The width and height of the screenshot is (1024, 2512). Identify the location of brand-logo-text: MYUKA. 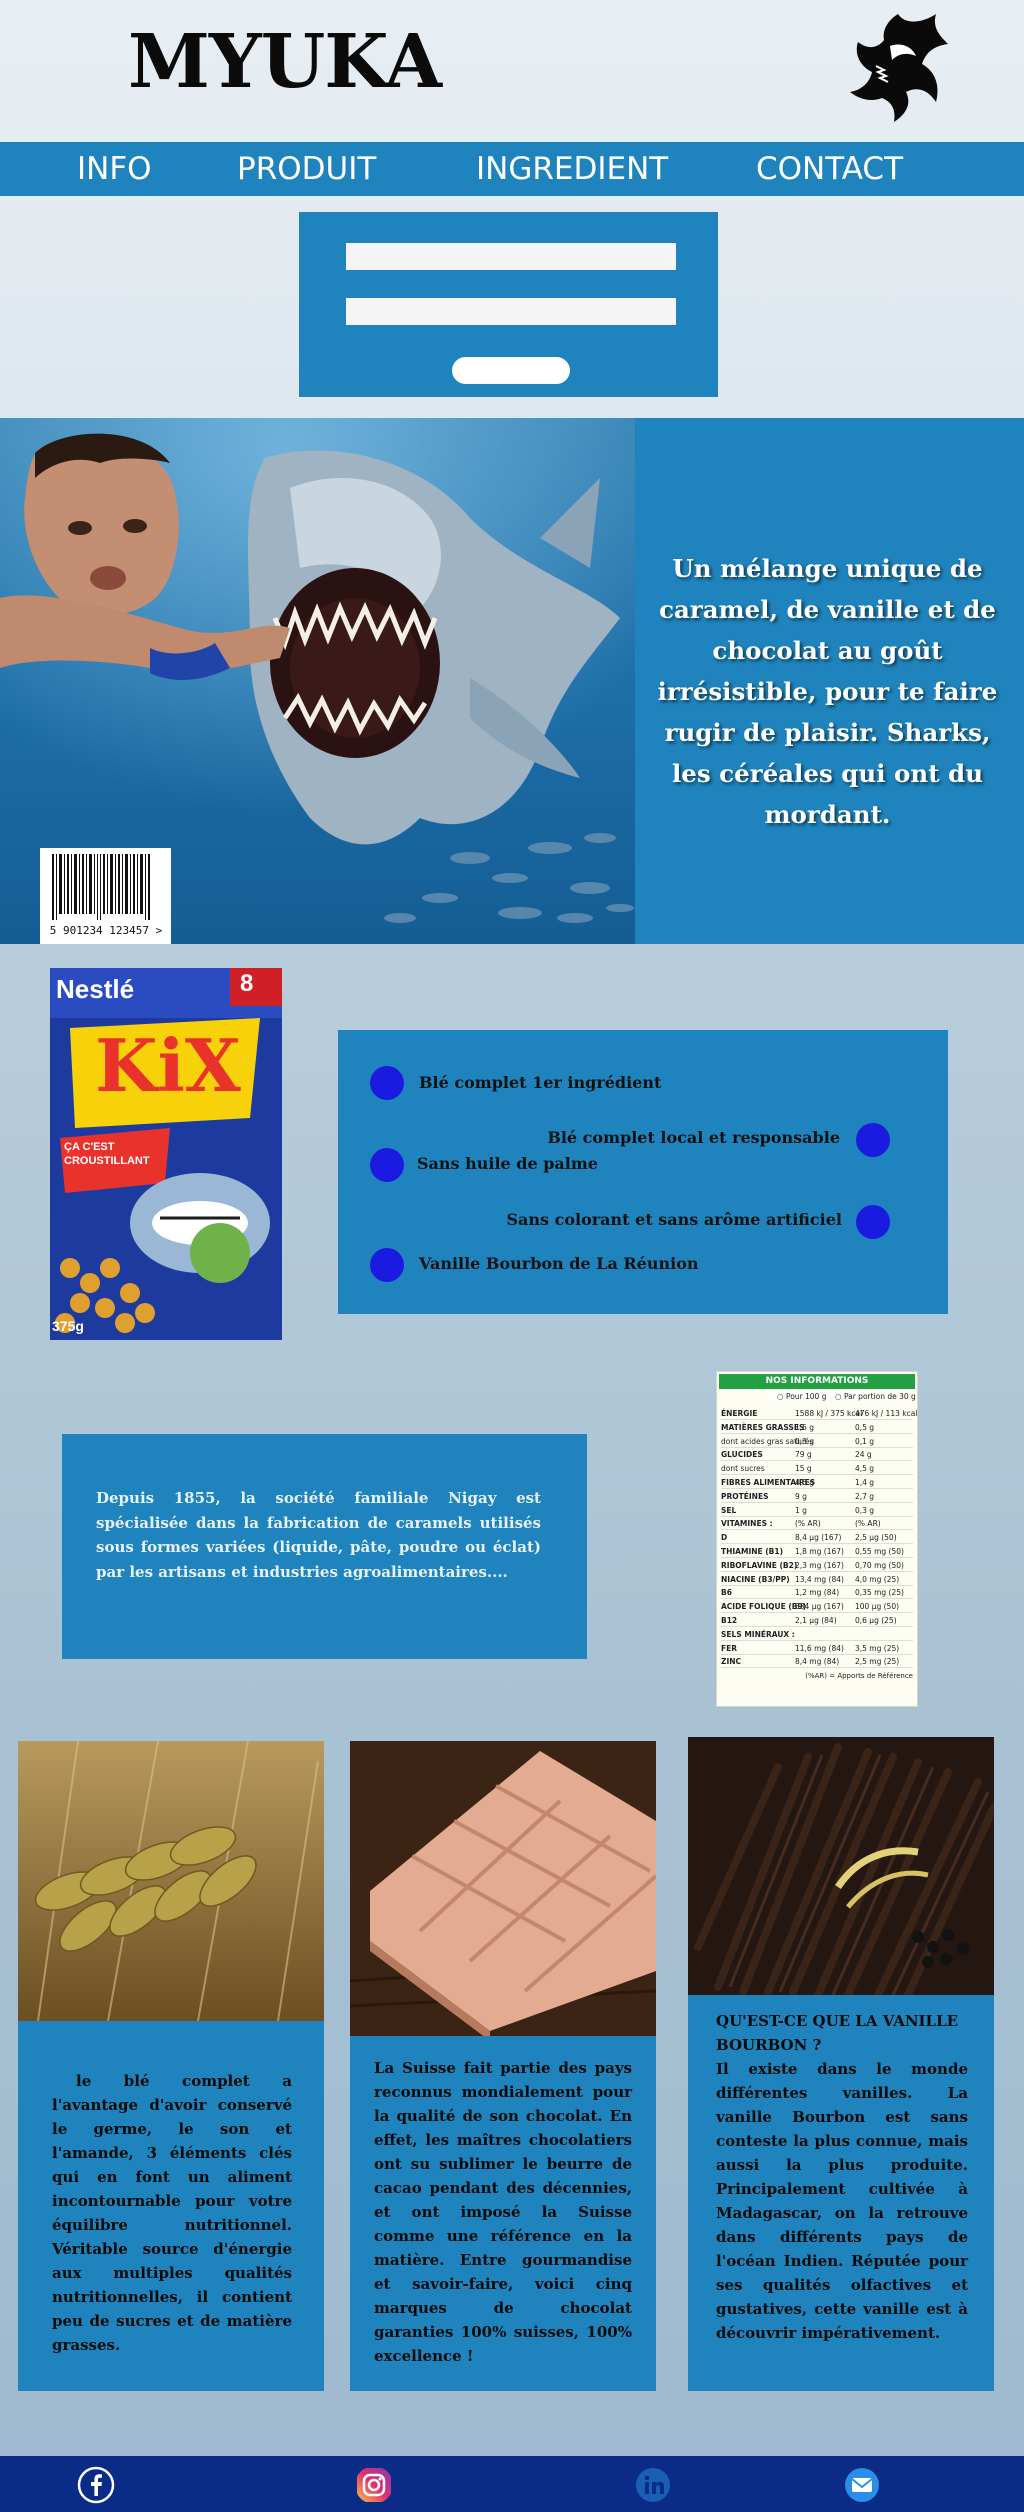
(285, 62).